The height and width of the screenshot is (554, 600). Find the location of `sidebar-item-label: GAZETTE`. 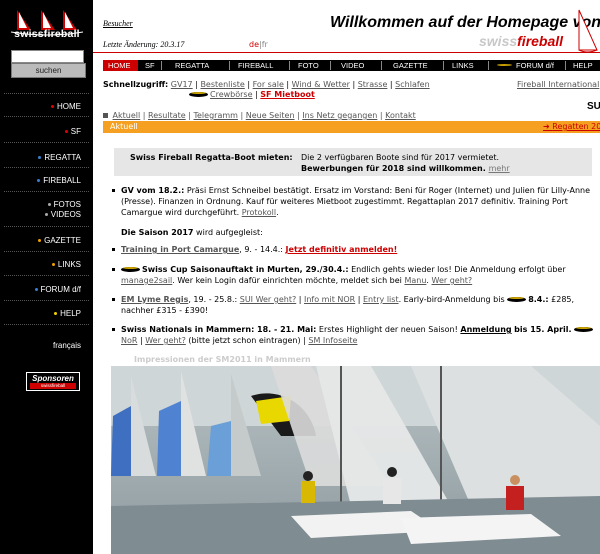

sidebar-item-label: GAZETTE is located at coordinates (62, 240).